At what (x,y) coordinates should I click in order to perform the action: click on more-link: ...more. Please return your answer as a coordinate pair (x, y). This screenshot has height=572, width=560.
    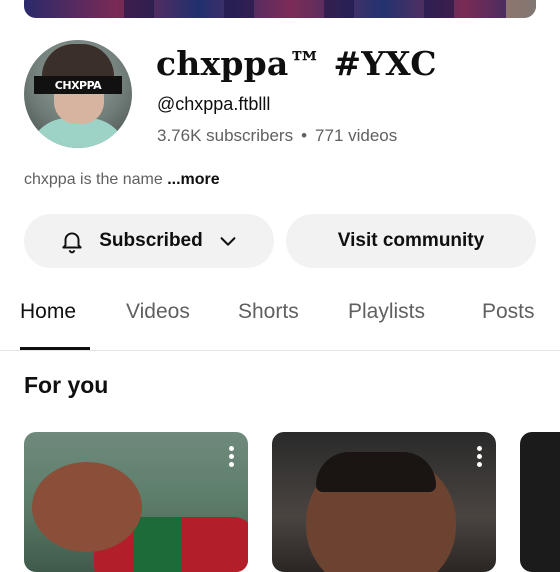
    Looking at the image, I should click on (193, 179).